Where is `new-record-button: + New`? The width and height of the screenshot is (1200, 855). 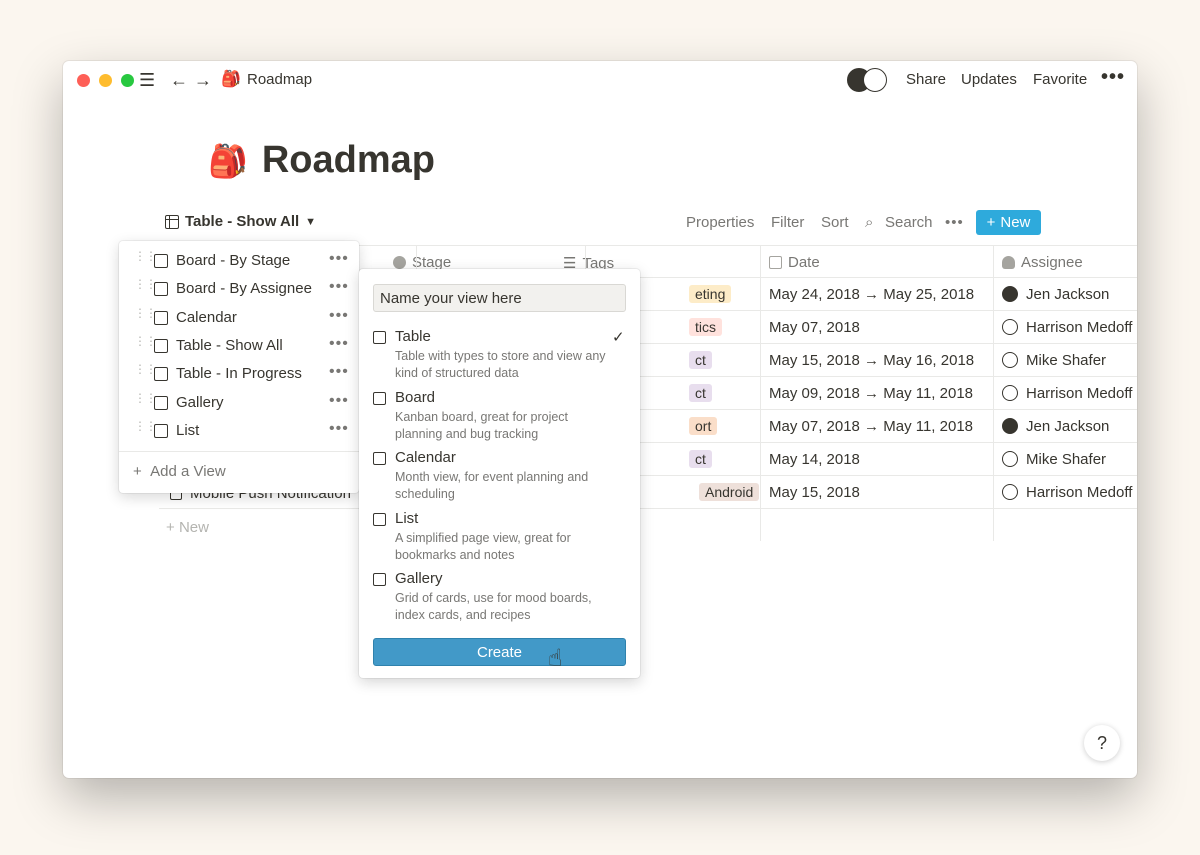 new-record-button: + New is located at coordinates (1008, 222).